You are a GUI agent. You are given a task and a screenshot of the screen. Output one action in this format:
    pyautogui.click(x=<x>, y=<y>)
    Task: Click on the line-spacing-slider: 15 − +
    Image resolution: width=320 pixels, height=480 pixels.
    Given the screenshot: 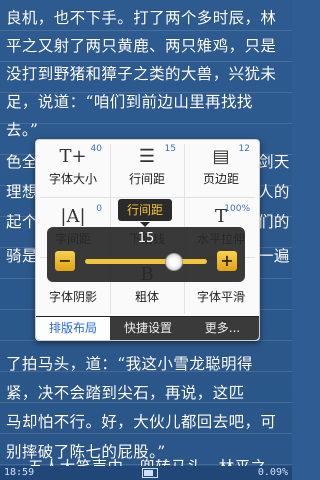 What is the action you would take?
    pyautogui.click(x=146, y=254)
    